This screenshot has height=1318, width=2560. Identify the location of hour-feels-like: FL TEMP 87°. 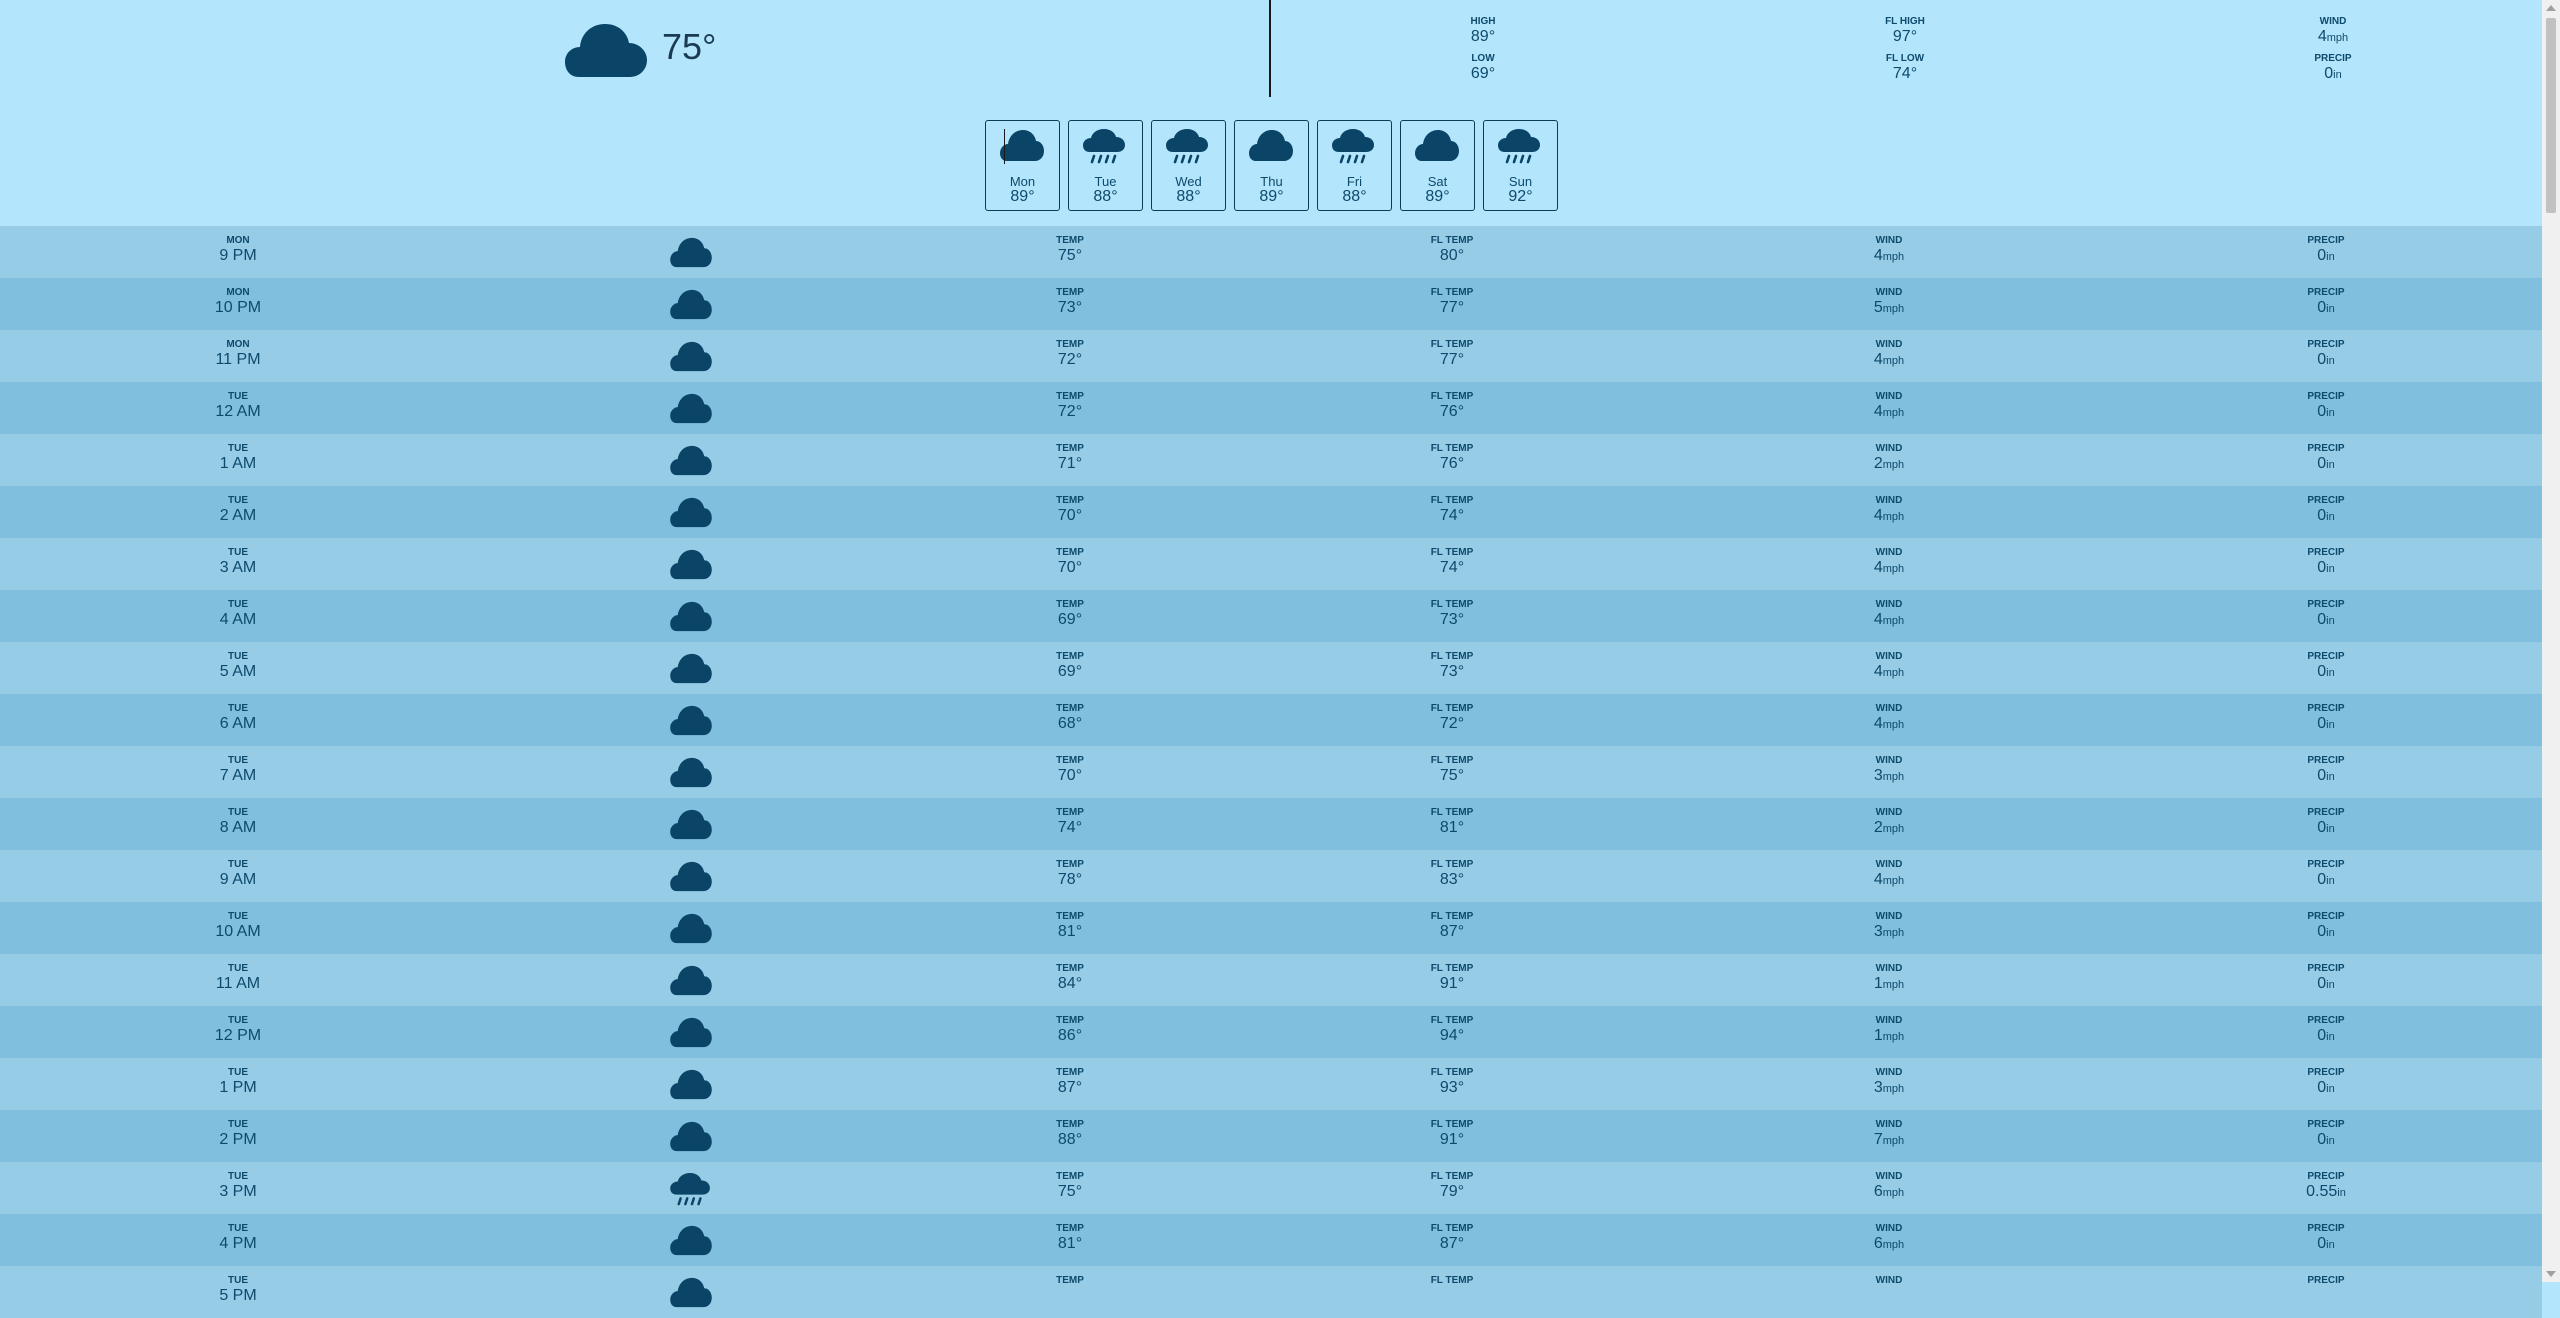
(1452, 1237).